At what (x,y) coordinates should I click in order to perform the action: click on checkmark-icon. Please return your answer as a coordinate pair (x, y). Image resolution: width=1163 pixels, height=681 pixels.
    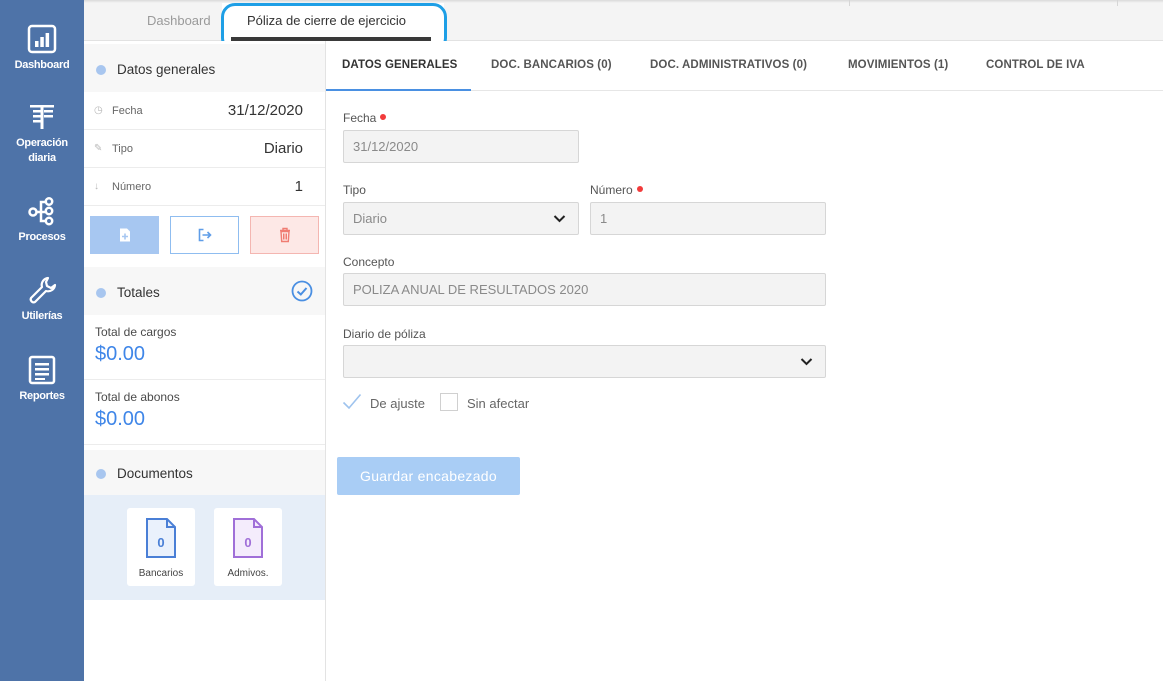
    Looking at the image, I should click on (352, 401).